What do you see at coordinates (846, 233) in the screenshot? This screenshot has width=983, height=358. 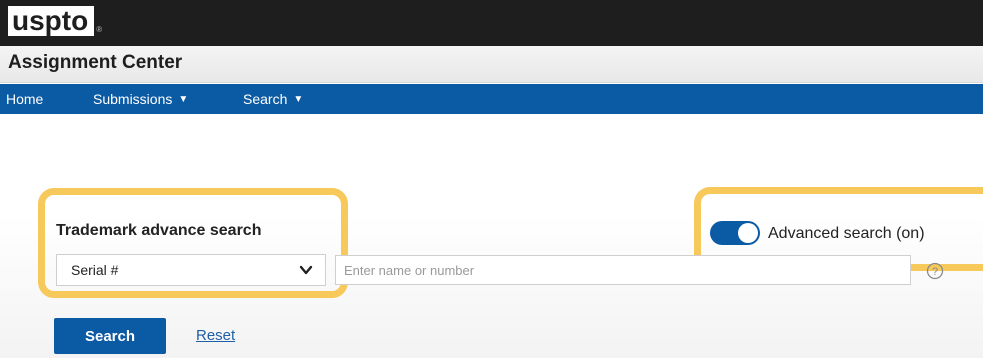 I see `advanced-search-label: Advanced search (on)` at bounding box center [846, 233].